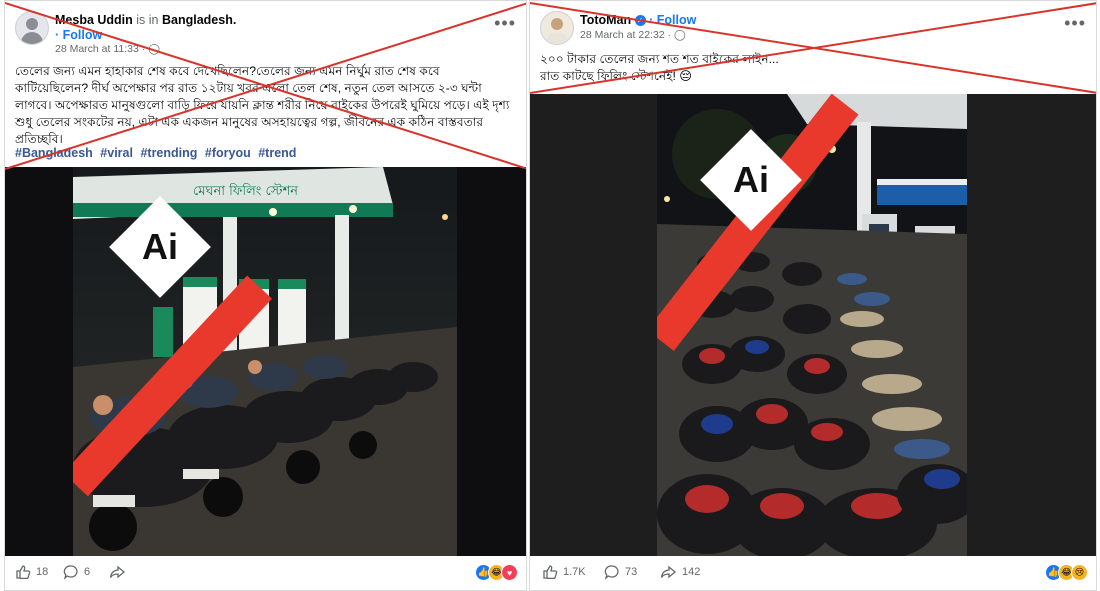  I want to click on hashtag-link: #Bangladesh, so click(54, 153).